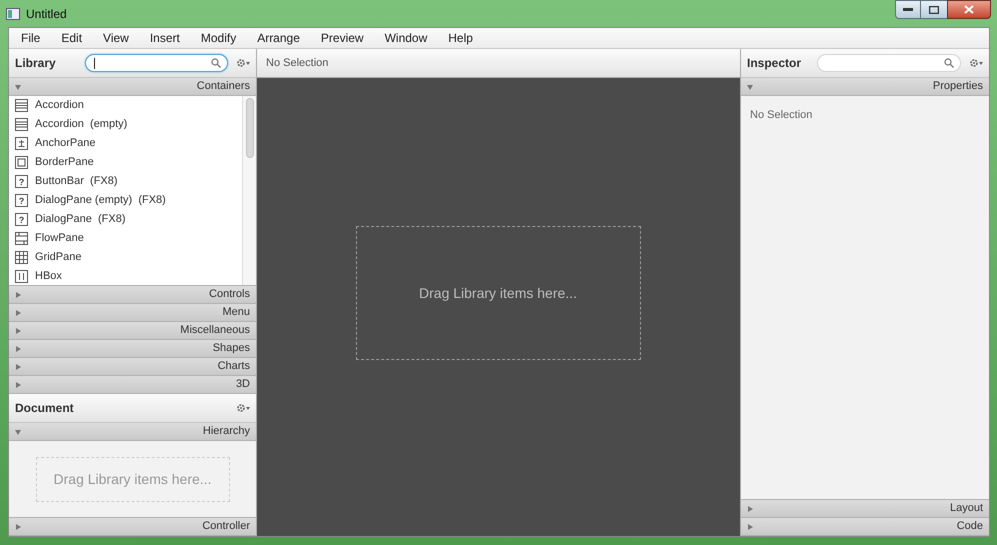 This screenshot has width=997, height=545. What do you see at coordinates (21, 276) in the screenshot?
I see `columns-icon` at bounding box center [21, 276].